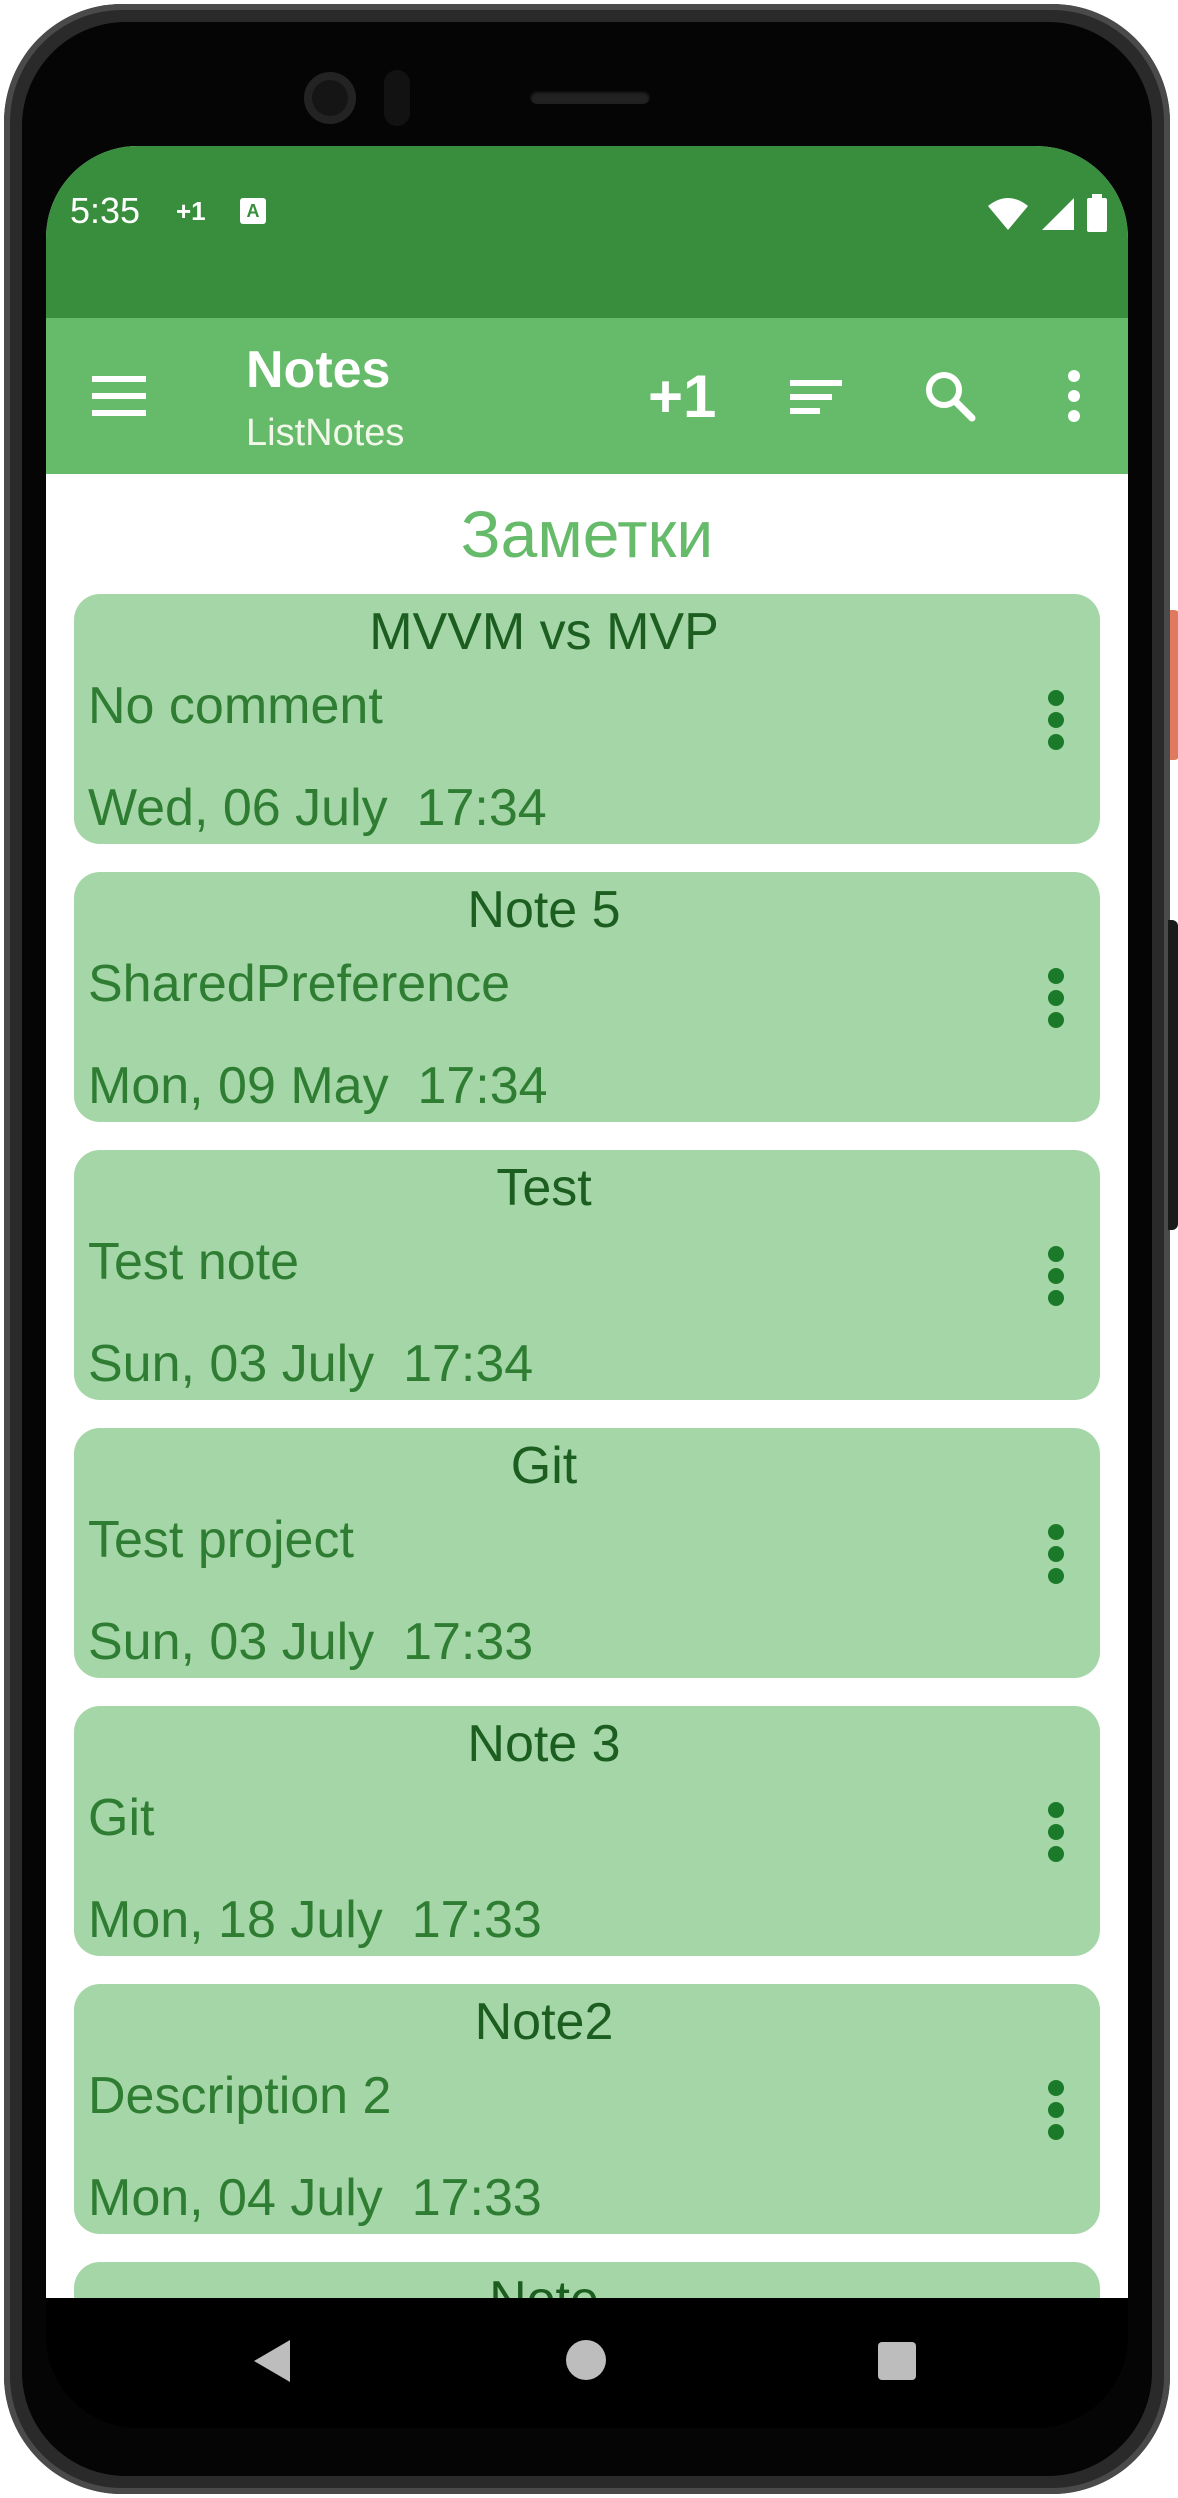  Describe the element at coordinates (544, 1188) in the screenshot. I see `note-title: Test` at that location.